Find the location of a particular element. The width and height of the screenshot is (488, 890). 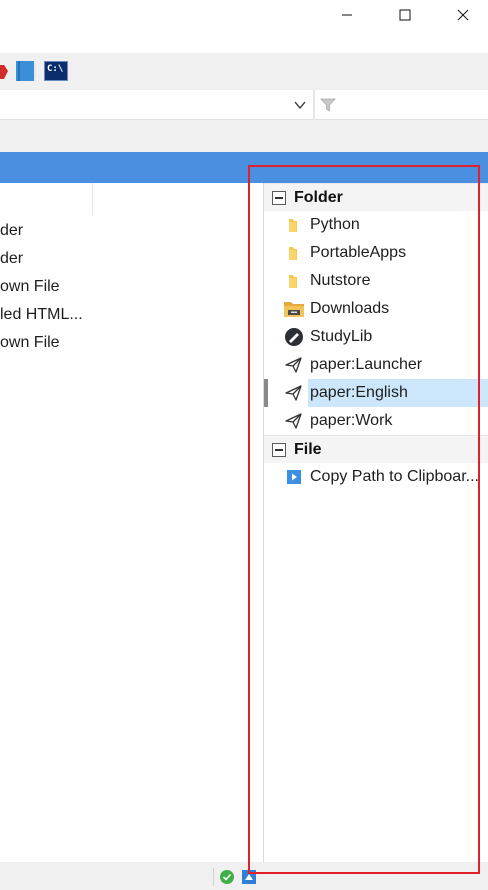

cmd-icon-text: C:\ is located at coordinates (55, 69).